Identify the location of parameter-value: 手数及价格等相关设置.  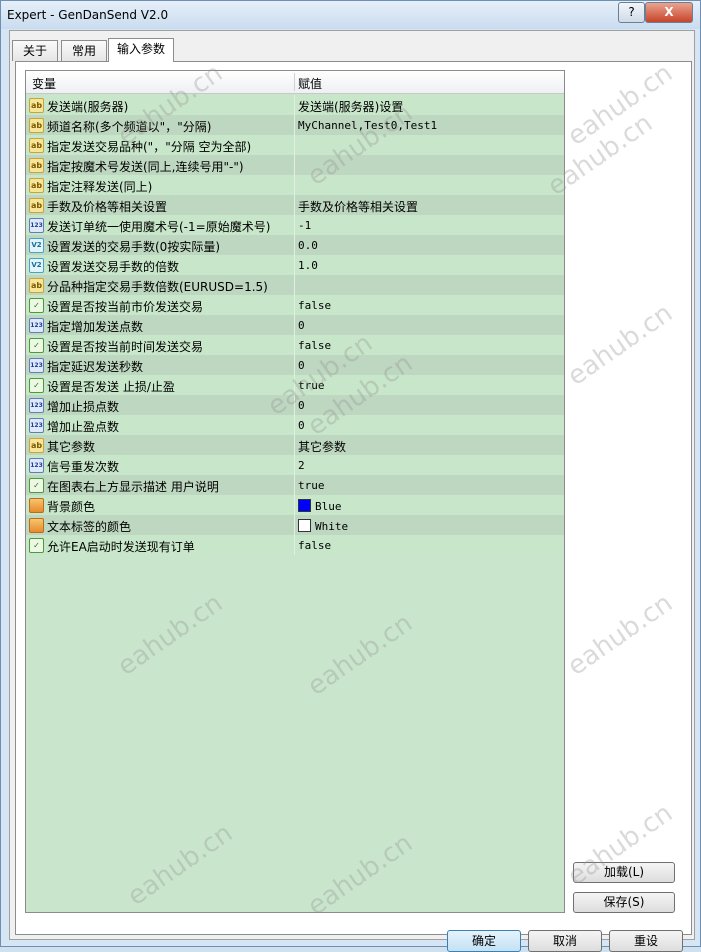
(358, 206).